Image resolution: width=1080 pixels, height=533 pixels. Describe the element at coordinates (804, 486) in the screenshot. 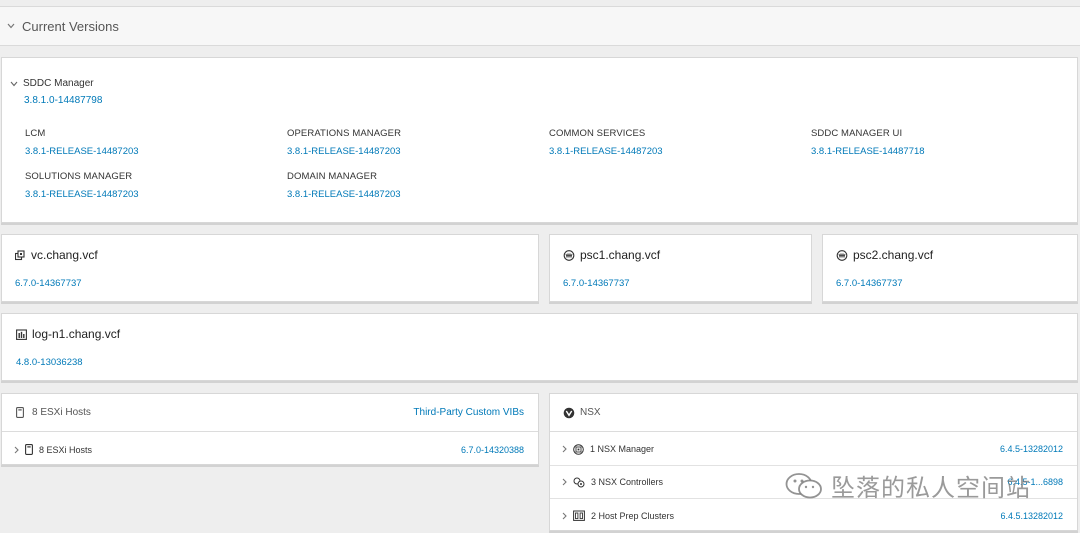

I see `chat-bubble-icon` at that location.